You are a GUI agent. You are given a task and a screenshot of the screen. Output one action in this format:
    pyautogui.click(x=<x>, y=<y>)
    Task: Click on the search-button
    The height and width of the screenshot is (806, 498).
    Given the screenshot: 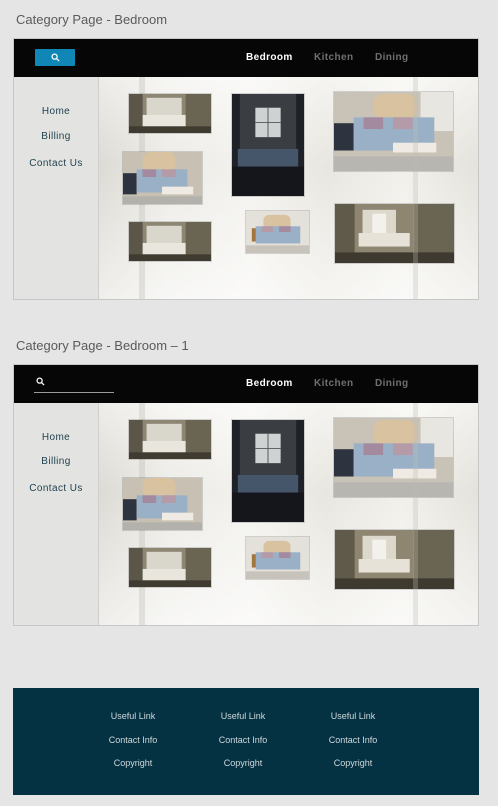 What is the action you would take?
    pyautogui.click(x=55, y=57)
    